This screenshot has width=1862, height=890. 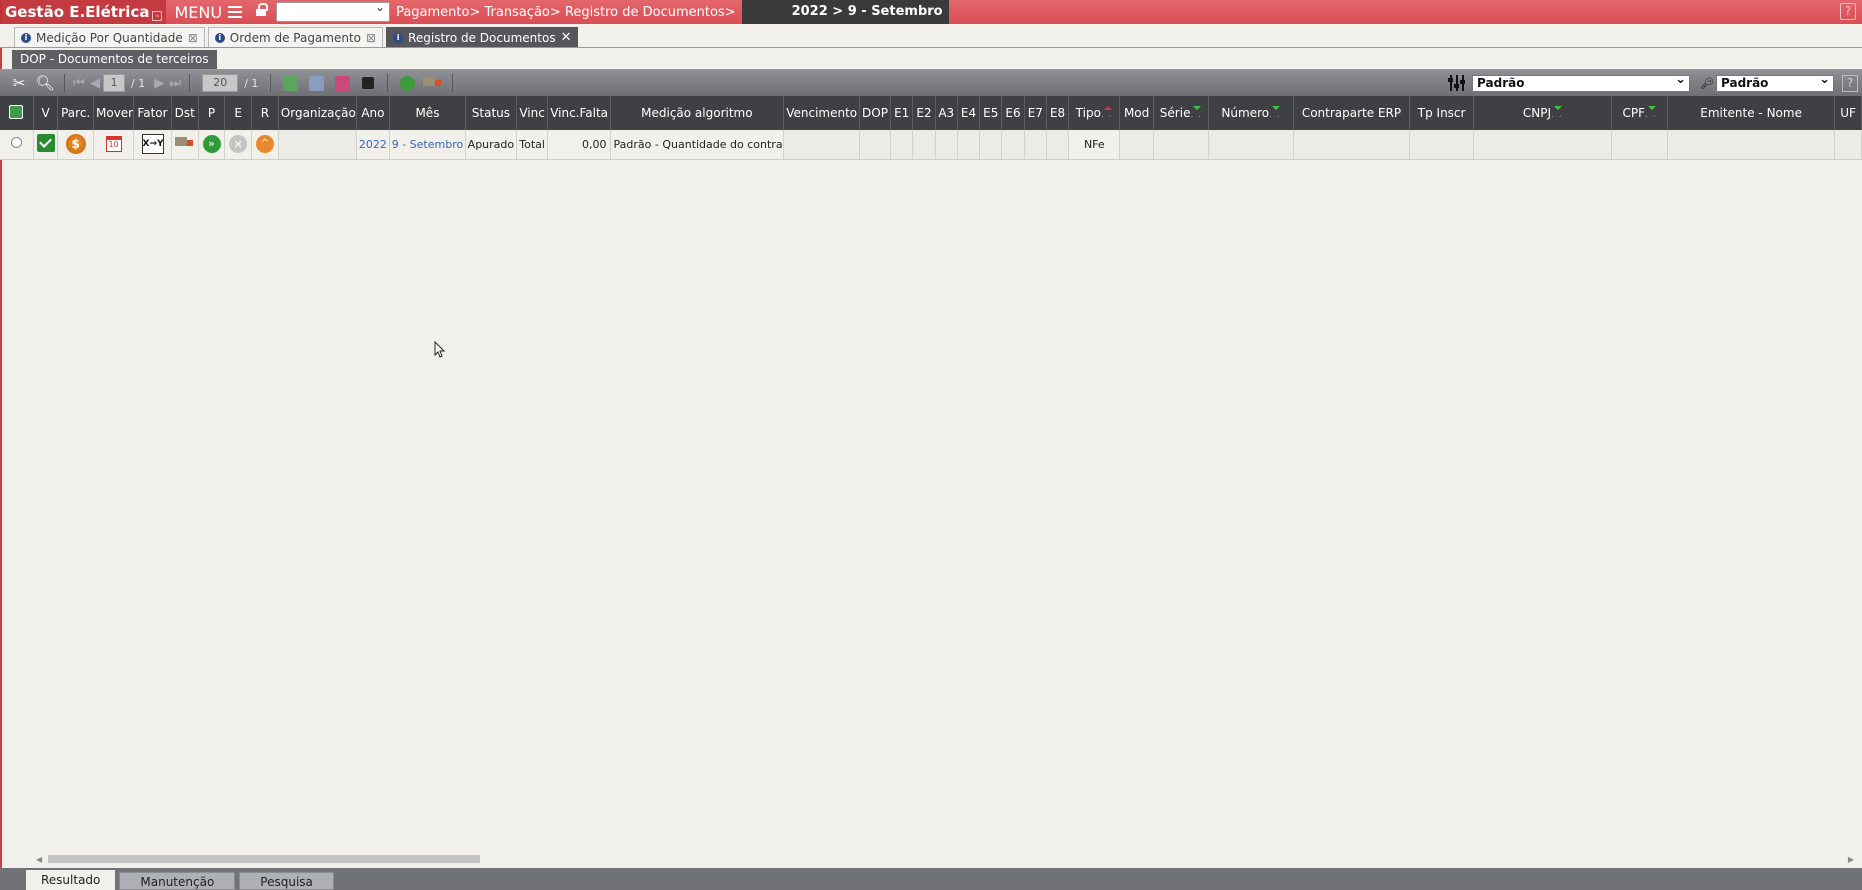 I want to click on paste-icon, so click(x=316, y=83).